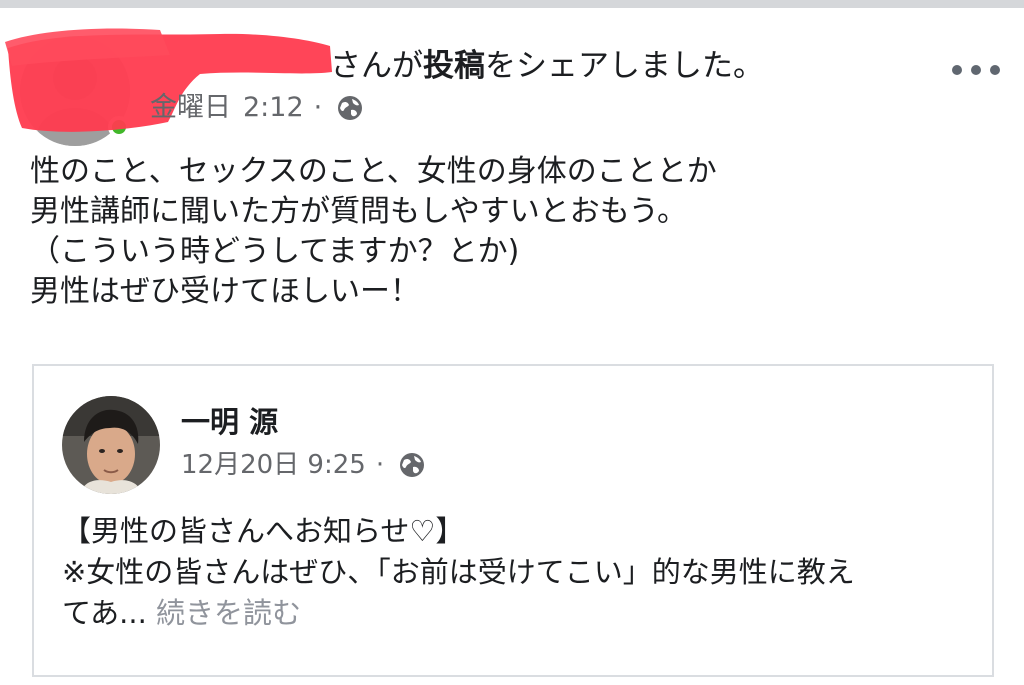 Image resolution: width=1024 pixels, height=685 pixels. I want to click on post-link: 投稿, so click(454, 66).